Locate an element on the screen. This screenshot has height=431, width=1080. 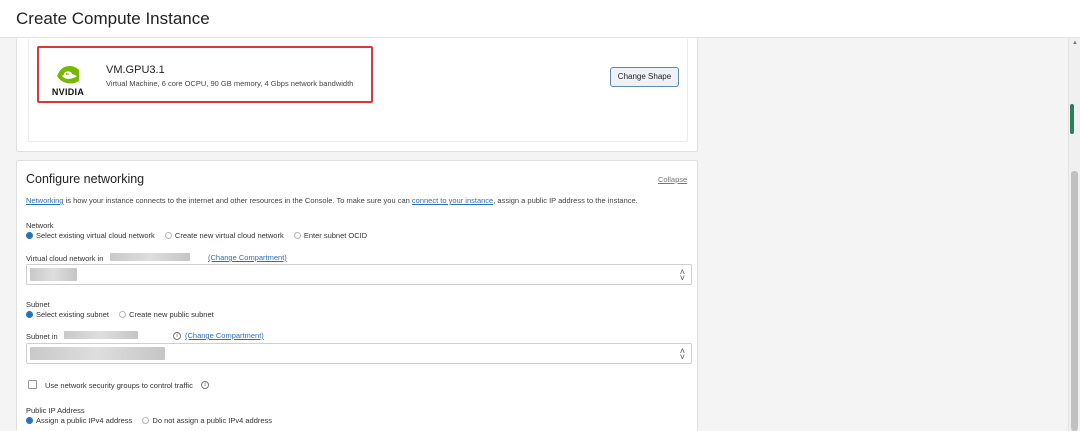
vertical-scrollbar: ▲ is located at coordinates (1074, 234).